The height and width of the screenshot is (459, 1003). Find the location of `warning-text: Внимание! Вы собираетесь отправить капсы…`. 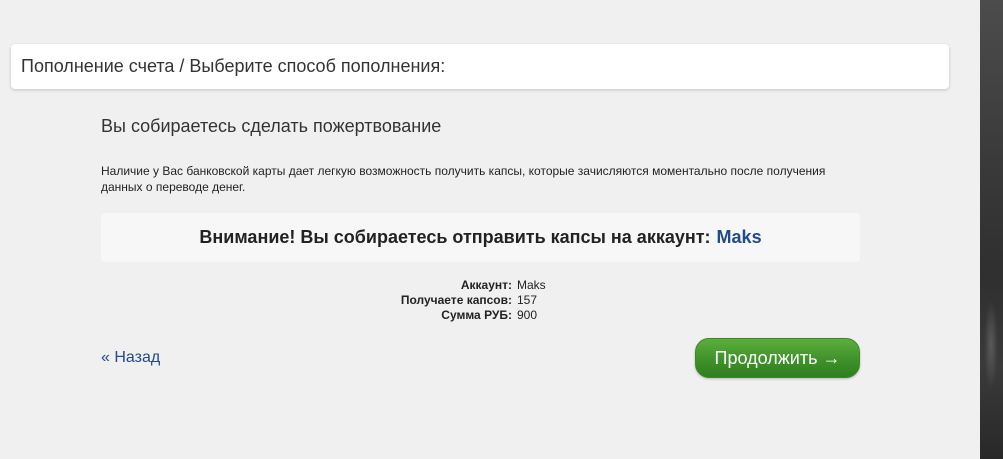

warning-text: Внимание! Вы собираетесь отправить капсы… is located at coordinates (455, 237).